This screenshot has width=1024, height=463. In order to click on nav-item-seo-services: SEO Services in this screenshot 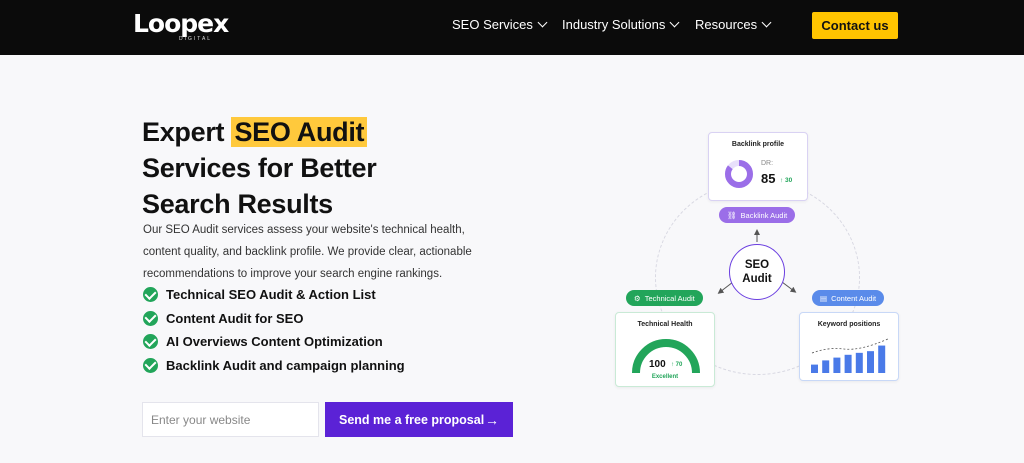, I will do `click(500, 24)`.